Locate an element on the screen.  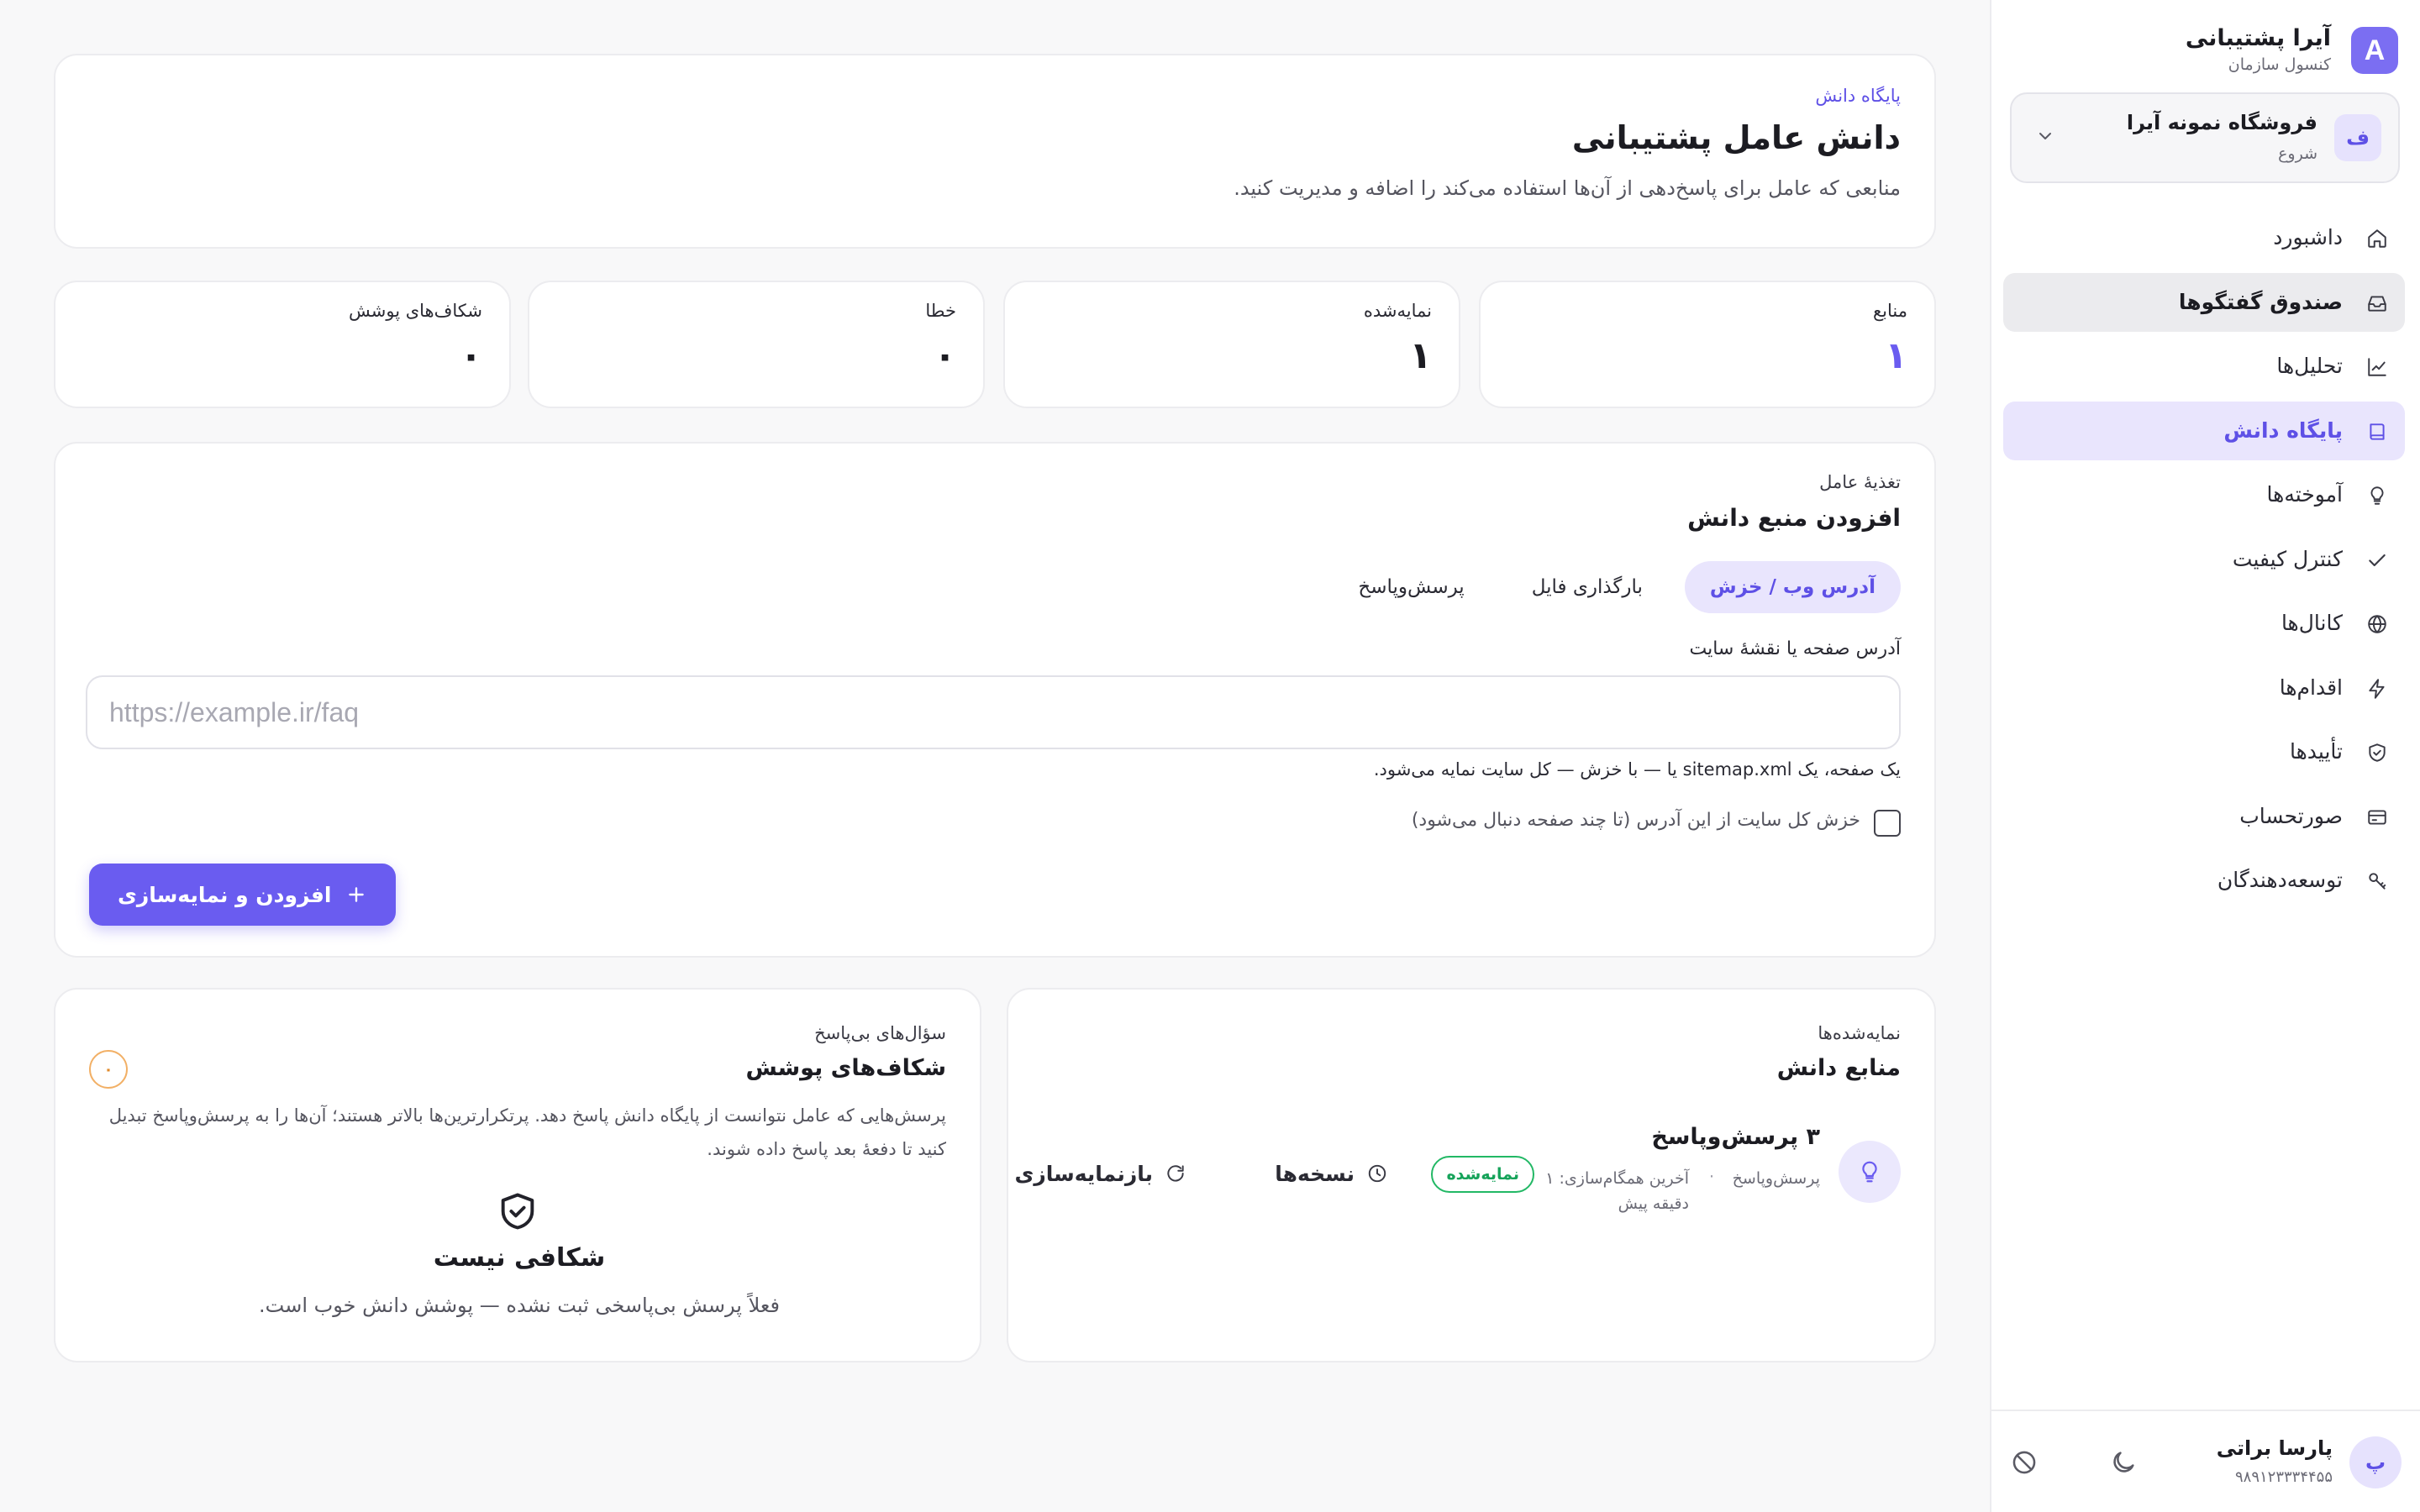
clock-icon is located at coordinates (1377, 1173).